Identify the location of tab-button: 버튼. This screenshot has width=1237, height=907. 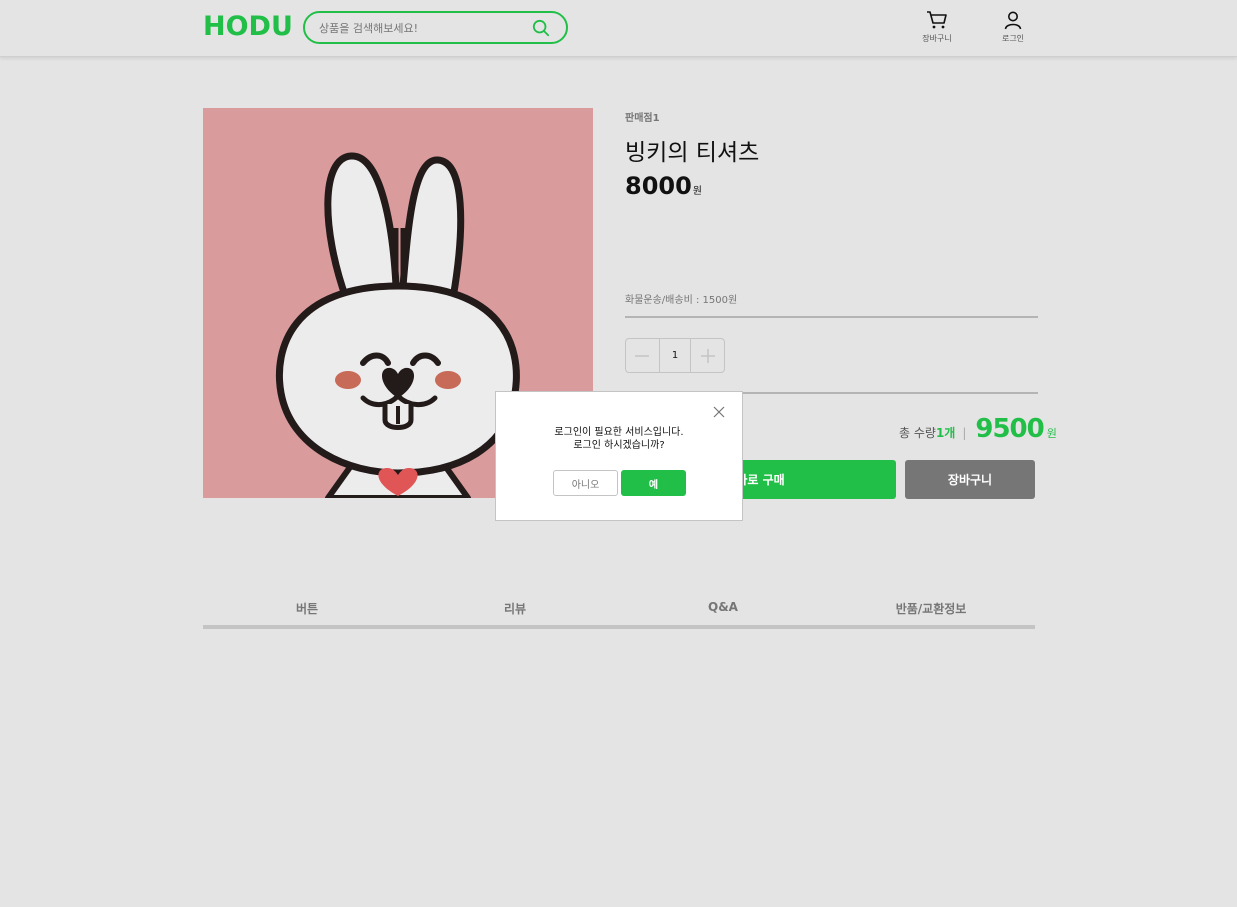
(307, 610).